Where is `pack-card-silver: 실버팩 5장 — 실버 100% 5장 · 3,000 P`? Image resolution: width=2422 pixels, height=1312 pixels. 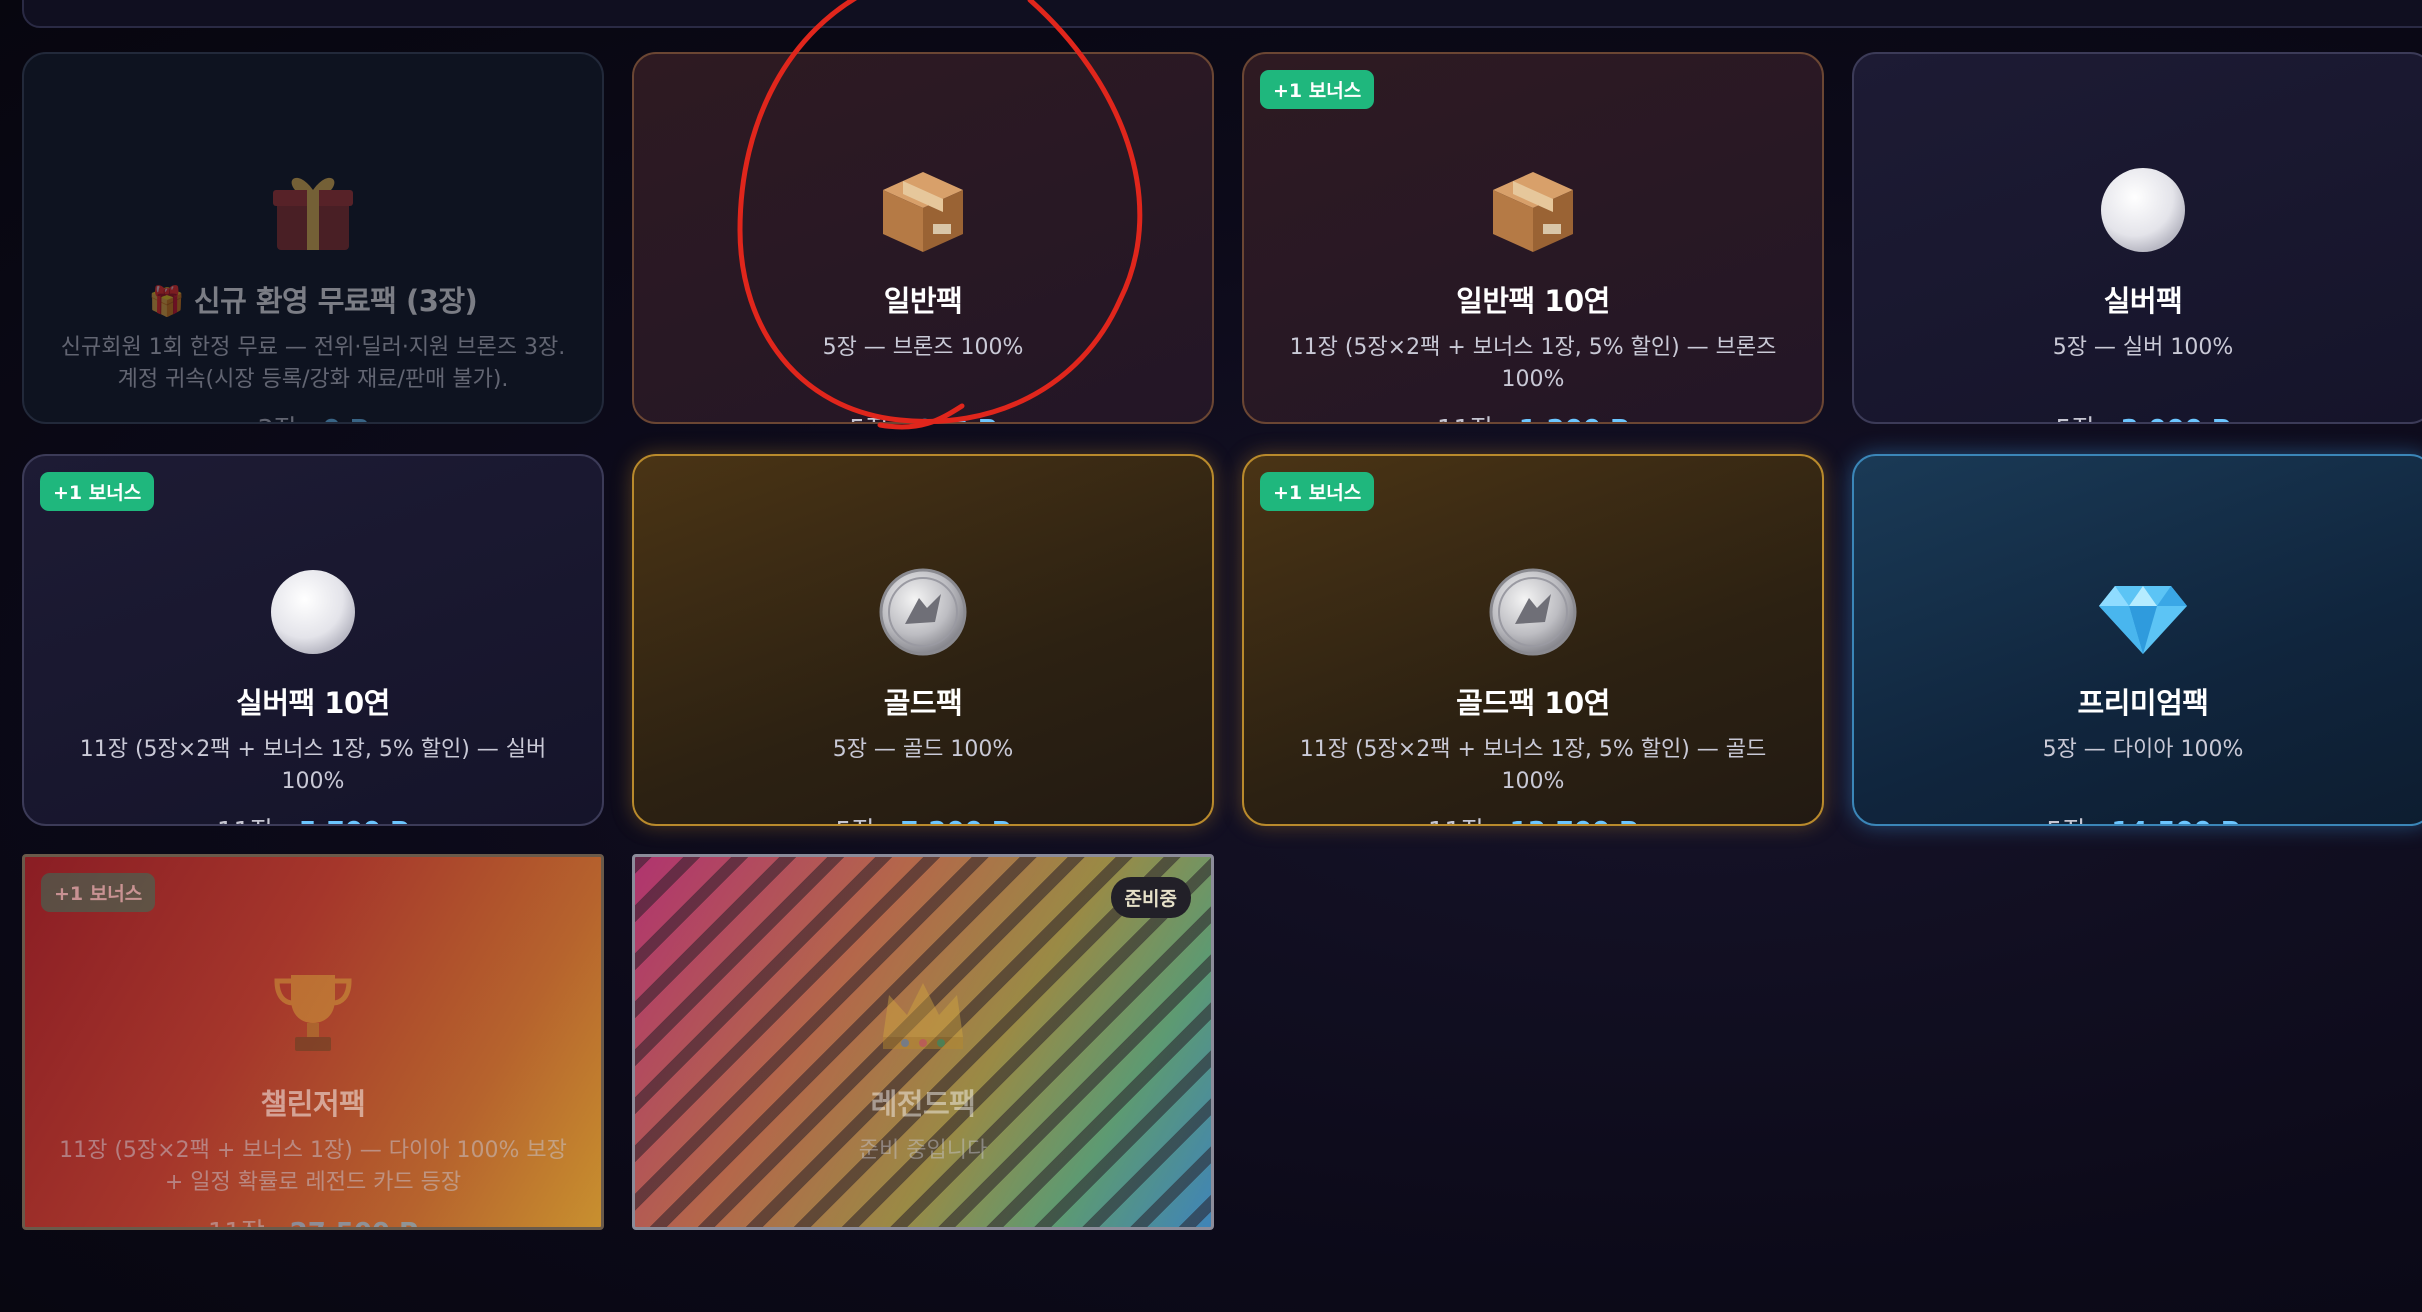 pack-card-silver: 실버팩 5장 — 실버 100% 5장 · 3,000 P is located at coordinates (2137, 238).